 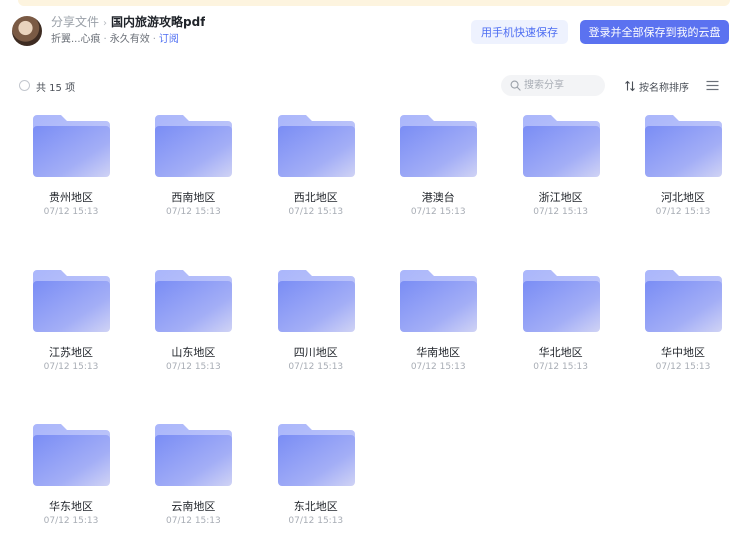 What do you see at coordinates (71, 506) in the screenshot?
I see `folder-name: 华东地区` at bounding box center [71, 506].